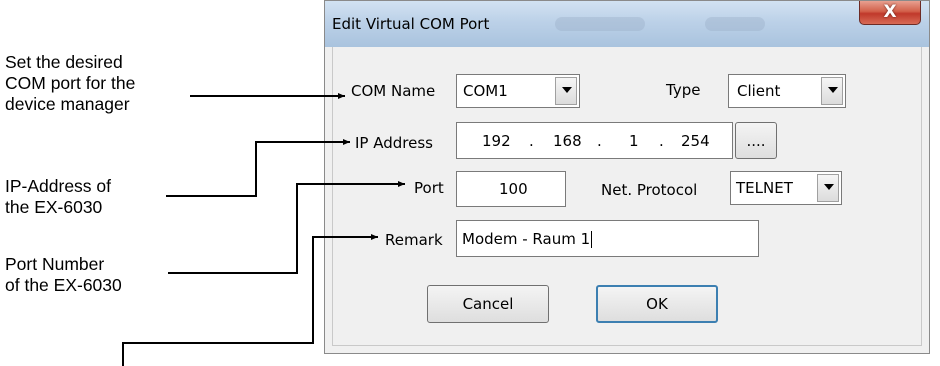 The height and width of the screenshot is (366, 940). What do you see at coordinates (258, 168) in the screenshot?
I see `callout-line-ip-address` at bounding box center [258, 168].